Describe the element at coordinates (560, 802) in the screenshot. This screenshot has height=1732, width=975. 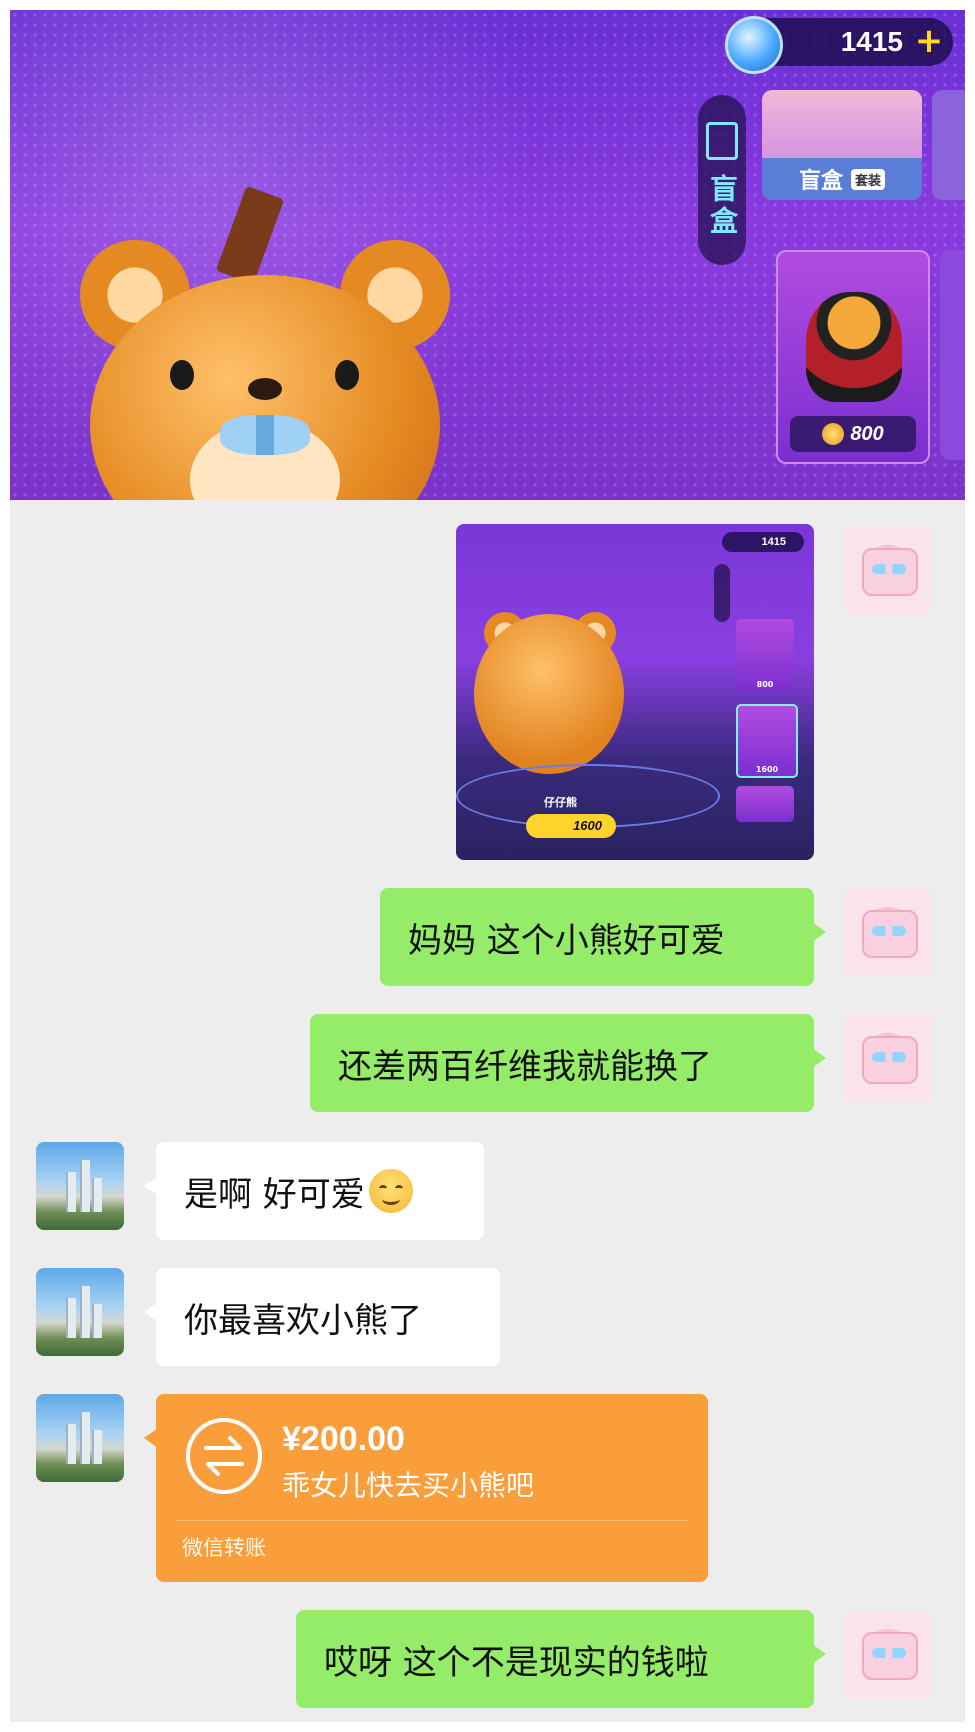
I see `shared-character-name: 仔仔熊` at that location.